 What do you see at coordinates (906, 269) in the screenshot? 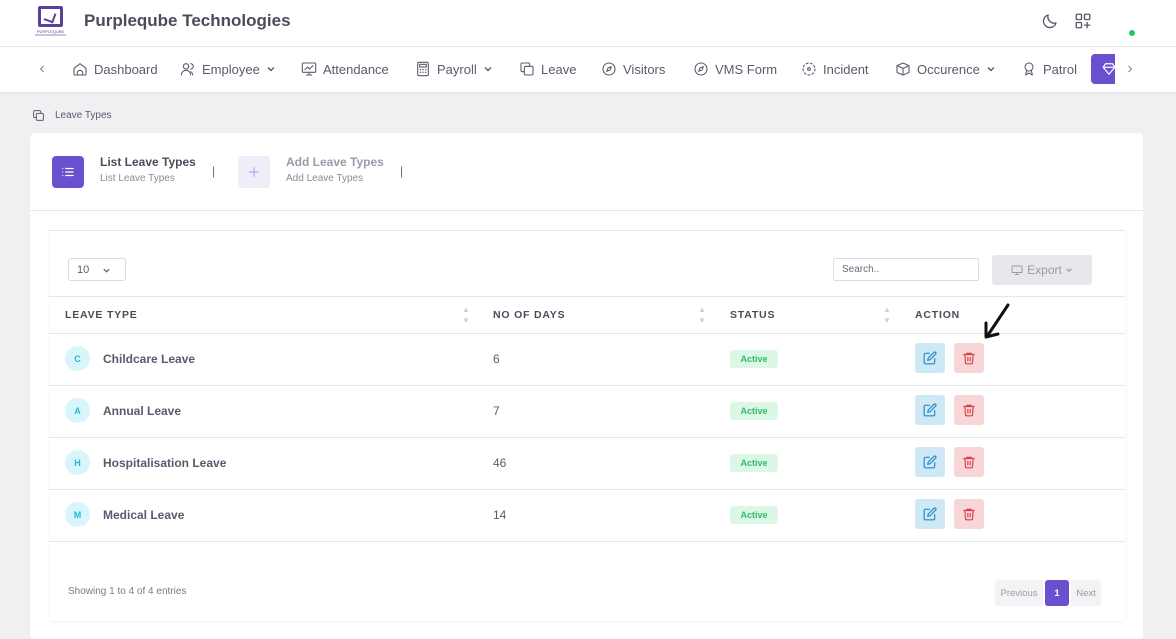
I see `search-input` at bounding box center [906, 269].